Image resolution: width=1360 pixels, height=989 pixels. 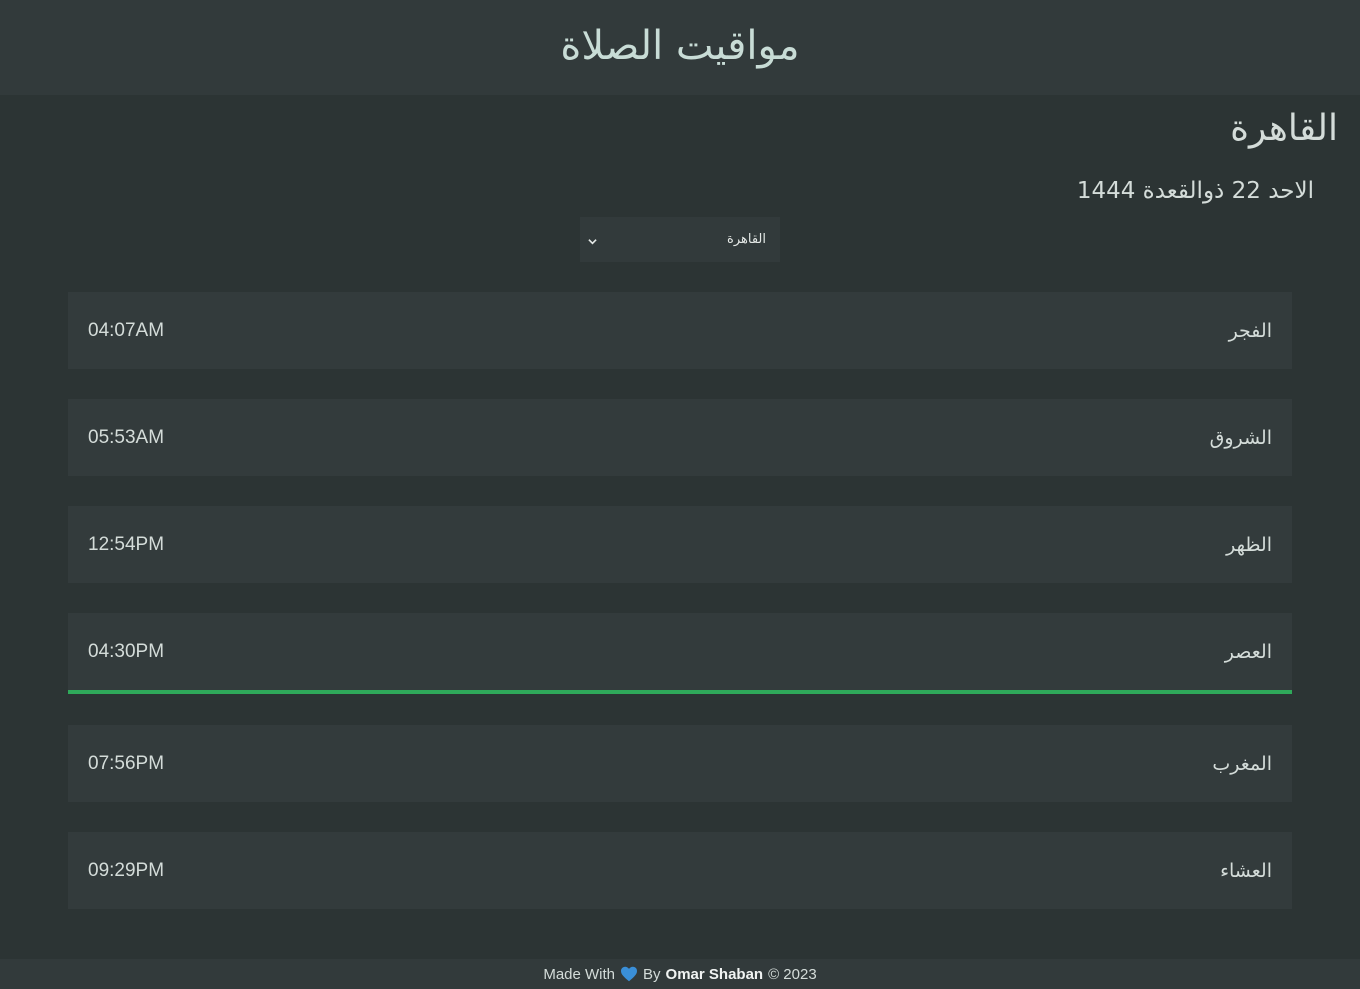 What do you see at coordinates (746, 239) in the screenshot?
I see `city-select-value: القاهرة` at bounding box center [746, 239].